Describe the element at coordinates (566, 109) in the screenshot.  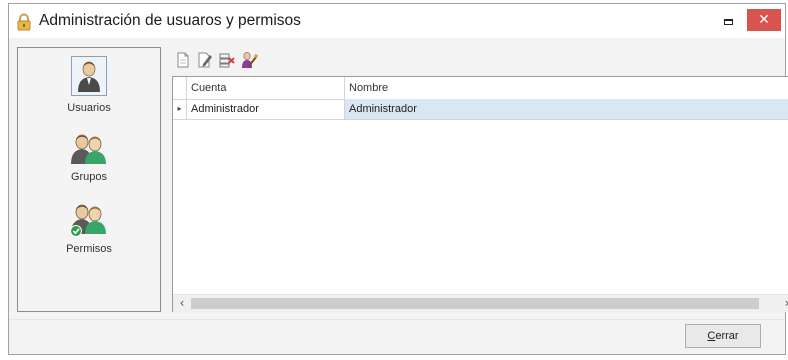
I see `cell-nombre: Administrador` at that location.